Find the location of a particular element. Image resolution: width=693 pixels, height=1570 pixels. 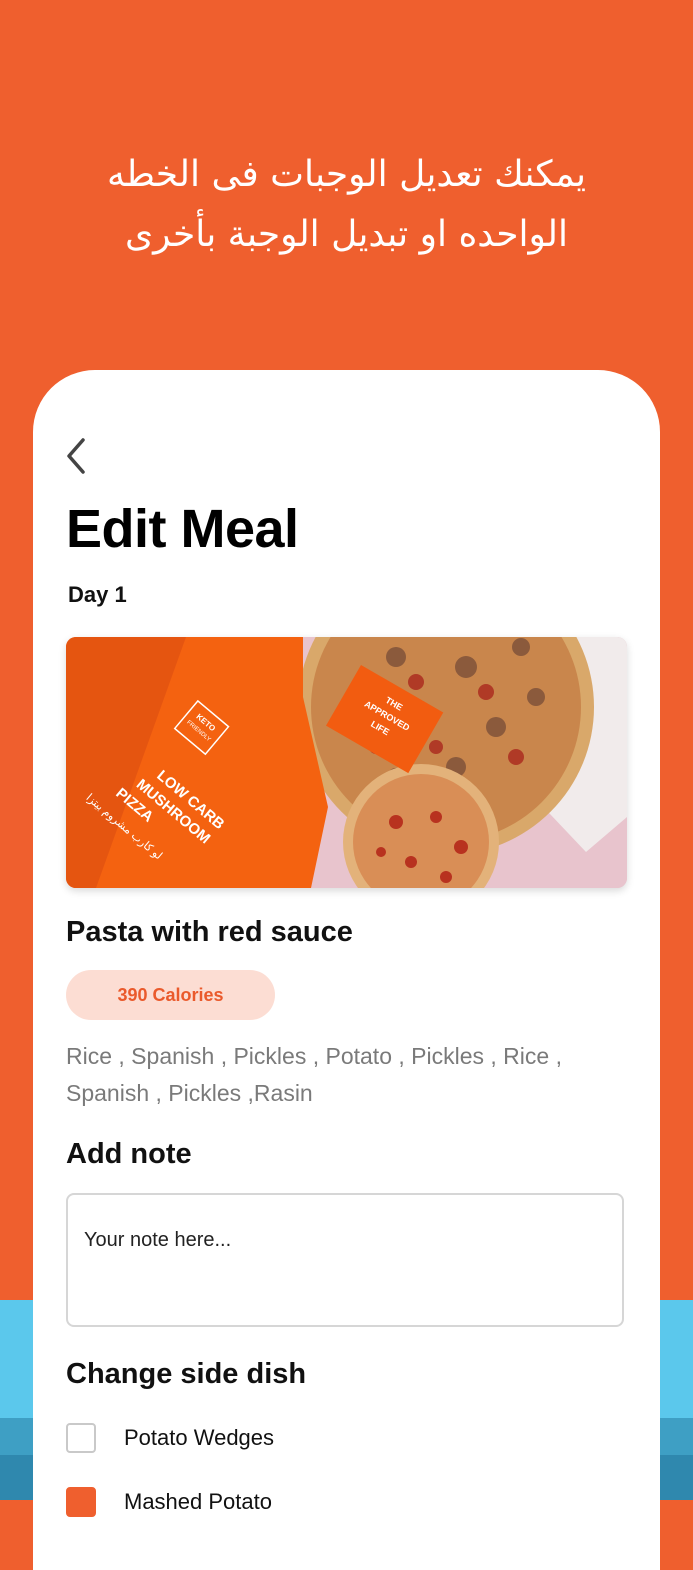

add-note-heading: Add note is located at coordinates (129, 1154).